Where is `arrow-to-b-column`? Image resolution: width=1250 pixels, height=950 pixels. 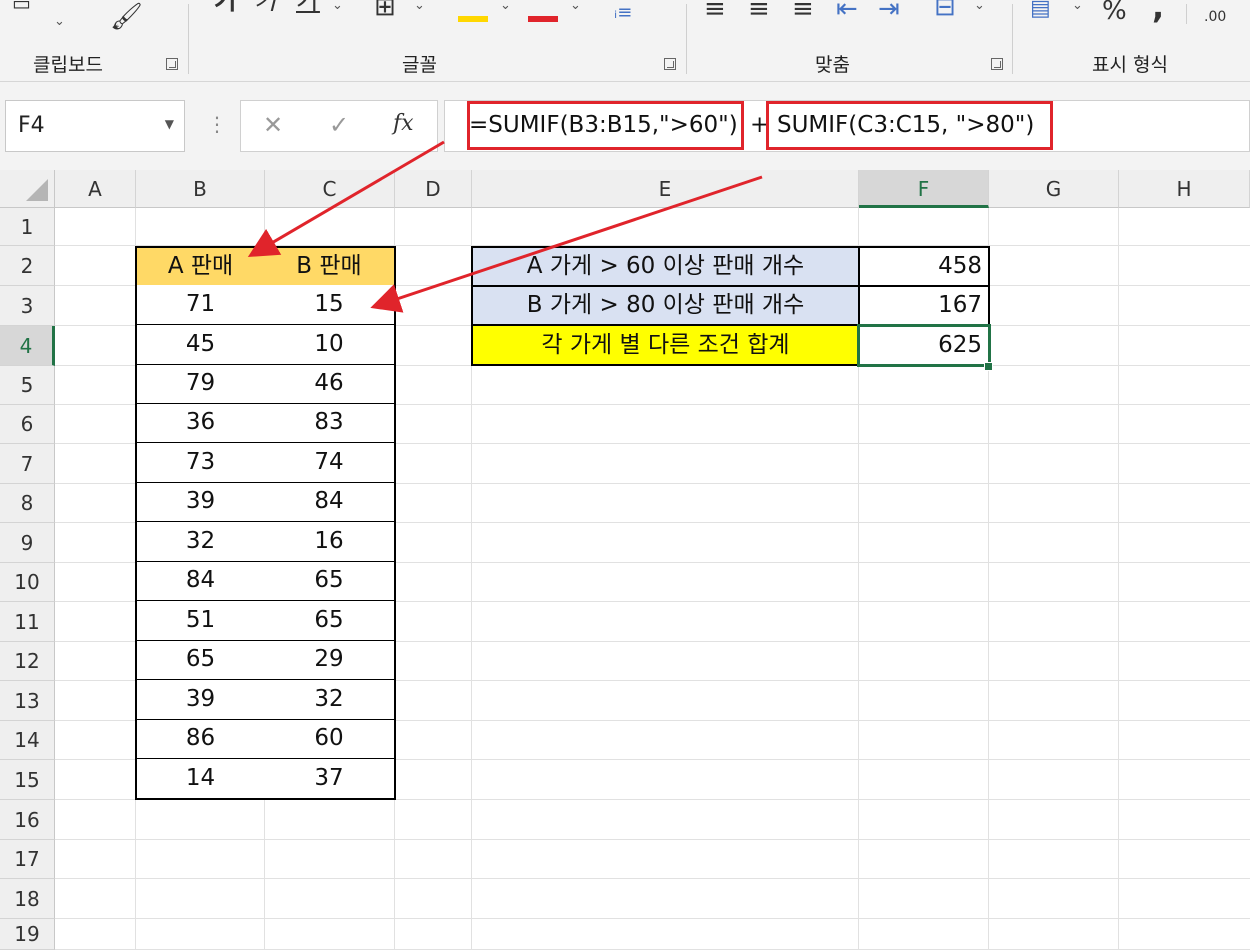
arrow-to-b-column is located at coordinates (566, 244).